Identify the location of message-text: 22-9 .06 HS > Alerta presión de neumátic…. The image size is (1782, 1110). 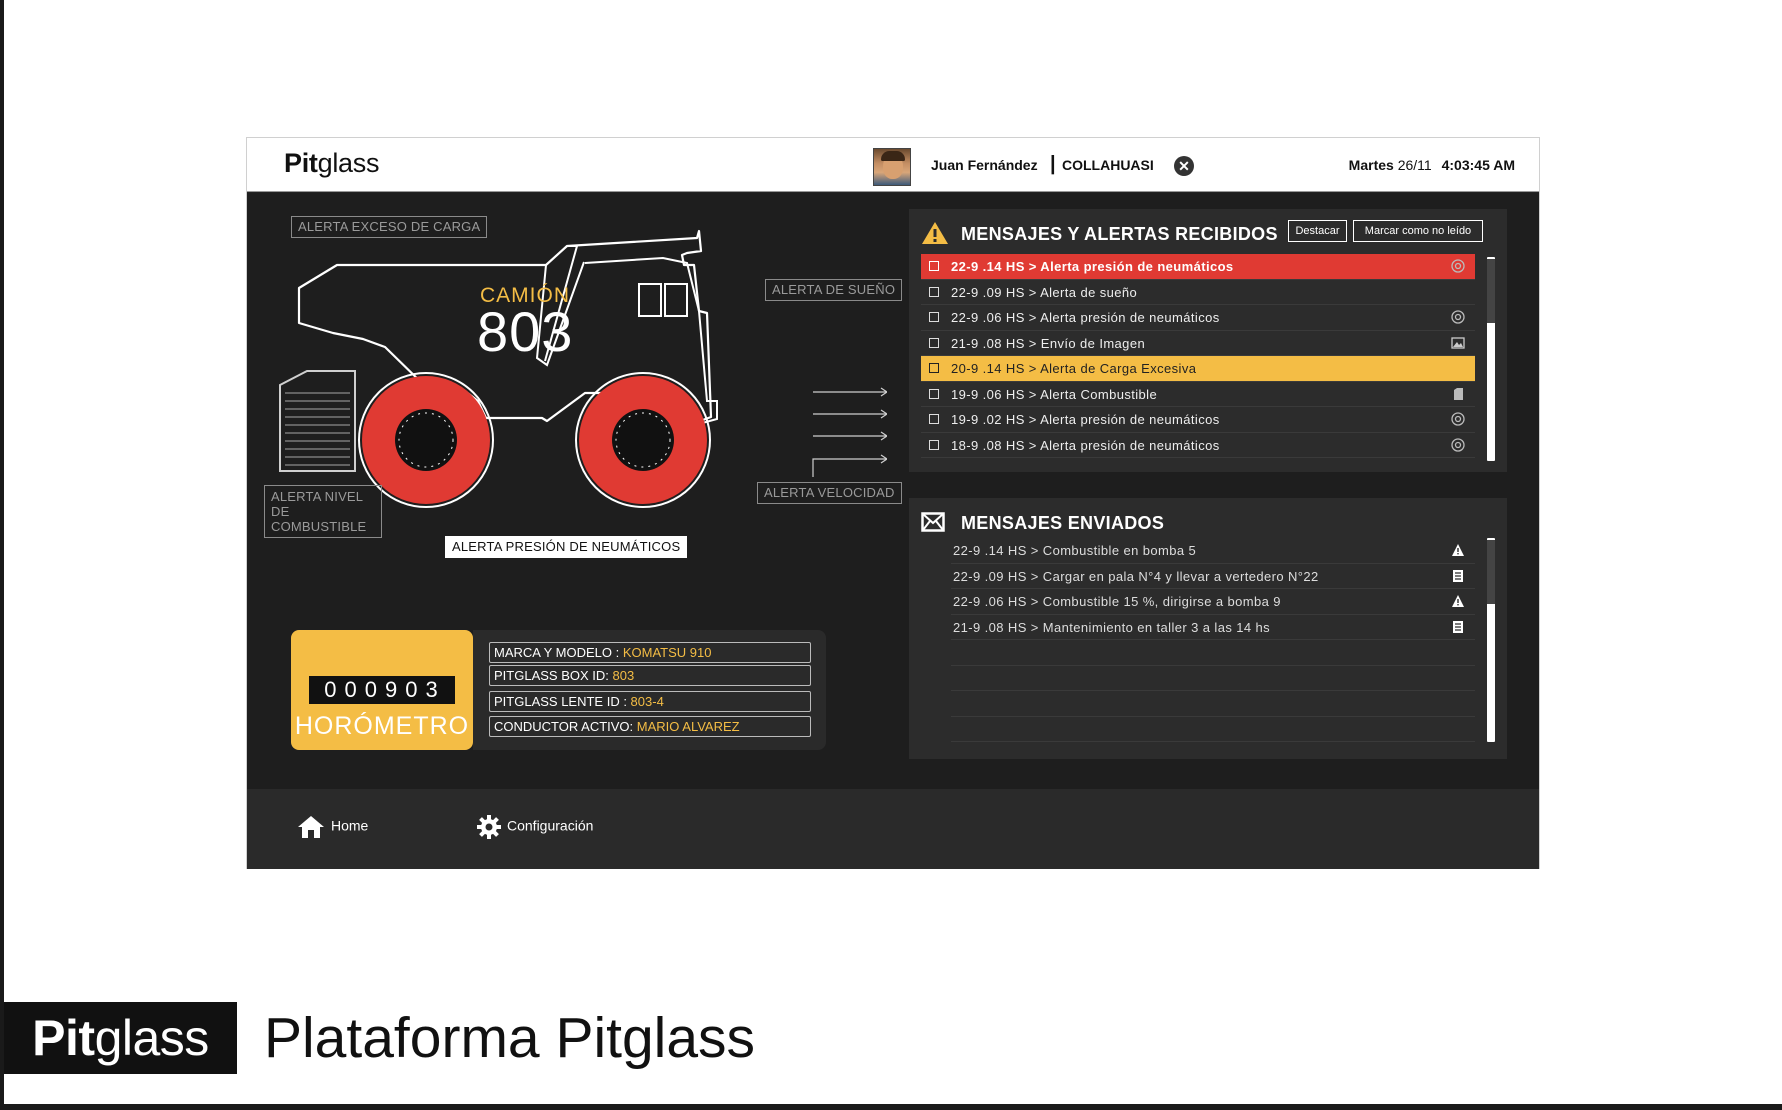
(1085, 317).